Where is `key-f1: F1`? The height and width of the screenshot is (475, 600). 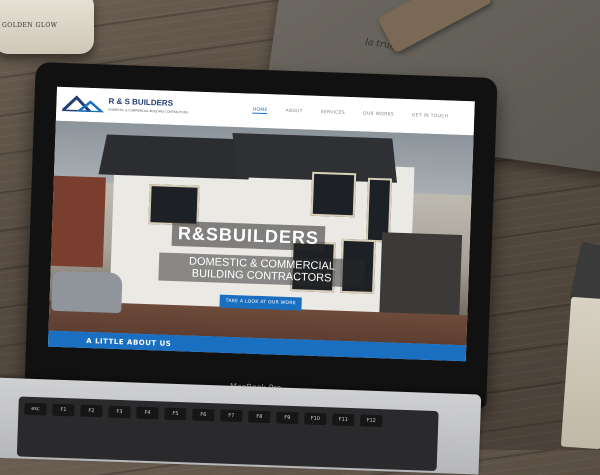
key-f1: F1 is located at coordinates (63, 410).